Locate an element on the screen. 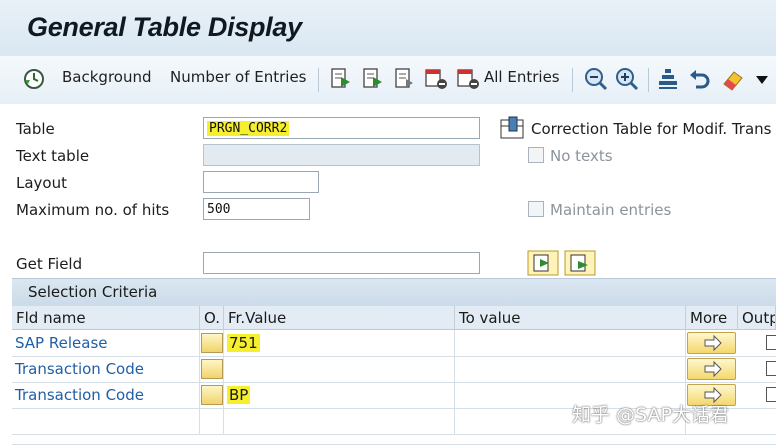 The image size is (776, 445). max-hits-label: Maximum no. of hits is located at coordinates (93, 210).